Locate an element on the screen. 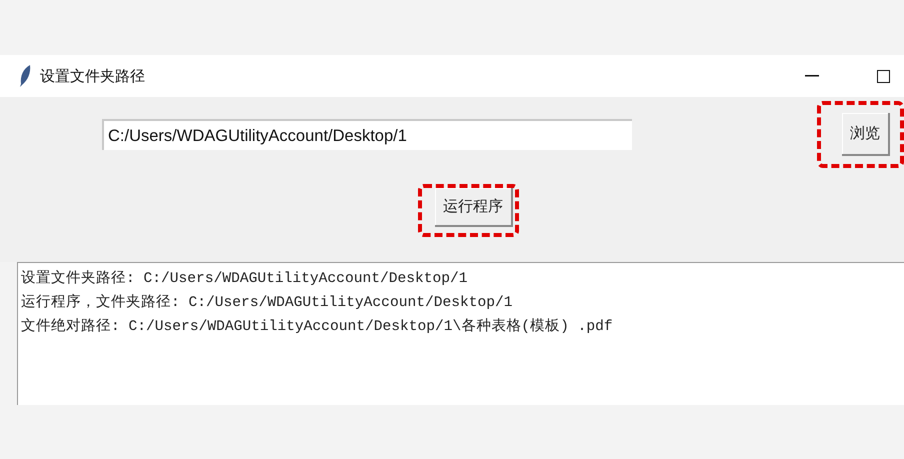 The image size is (904, 459). minimize-icon is located at coordinates (812, 76).